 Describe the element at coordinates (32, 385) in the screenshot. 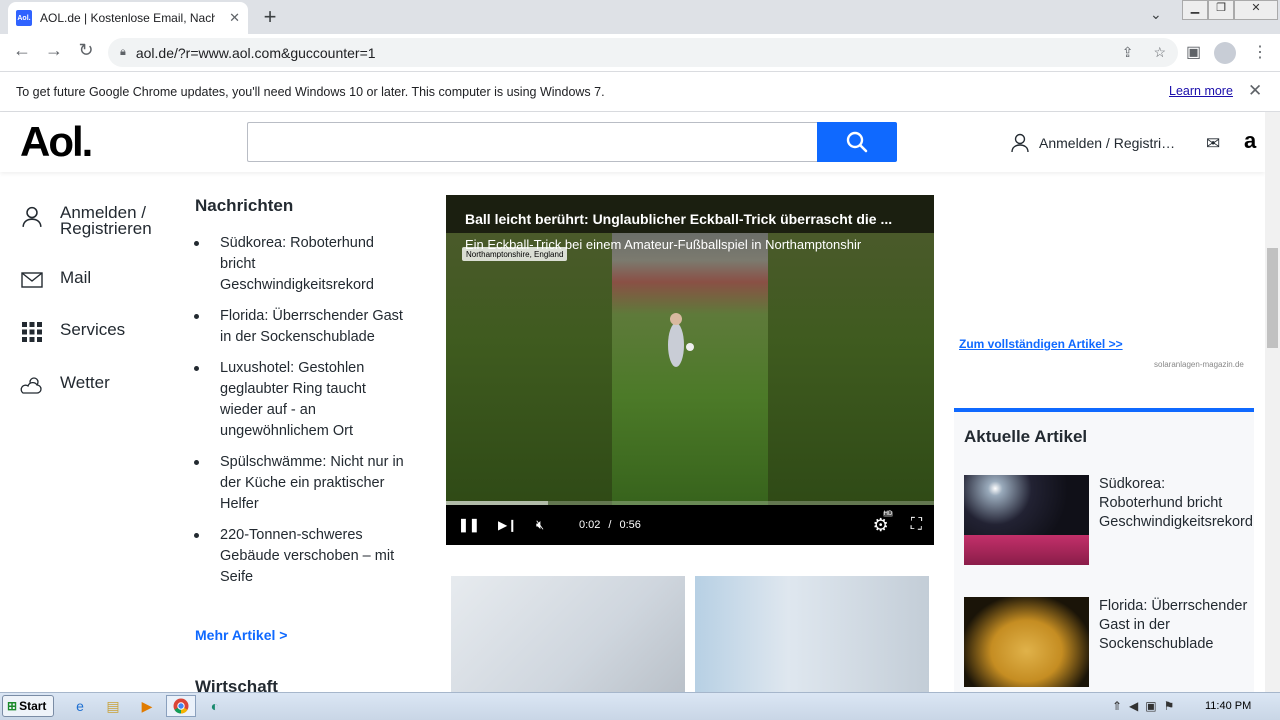

I see `weather-icon` at that location.